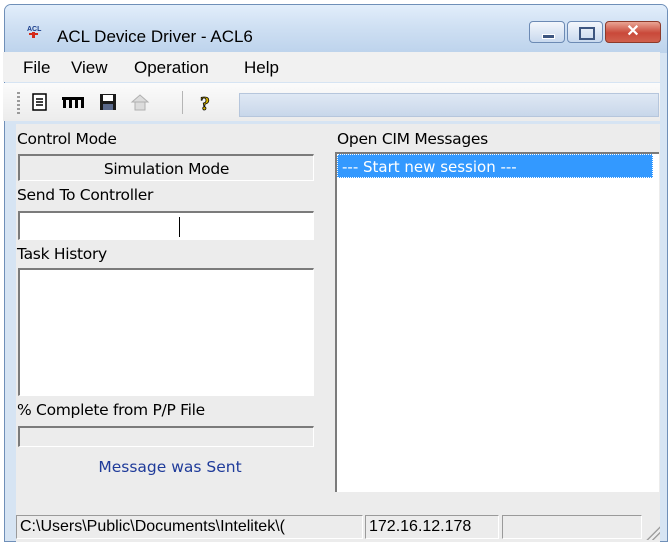 The image size is (668, 546). I want to click on task-history-list, so click(166, 332).